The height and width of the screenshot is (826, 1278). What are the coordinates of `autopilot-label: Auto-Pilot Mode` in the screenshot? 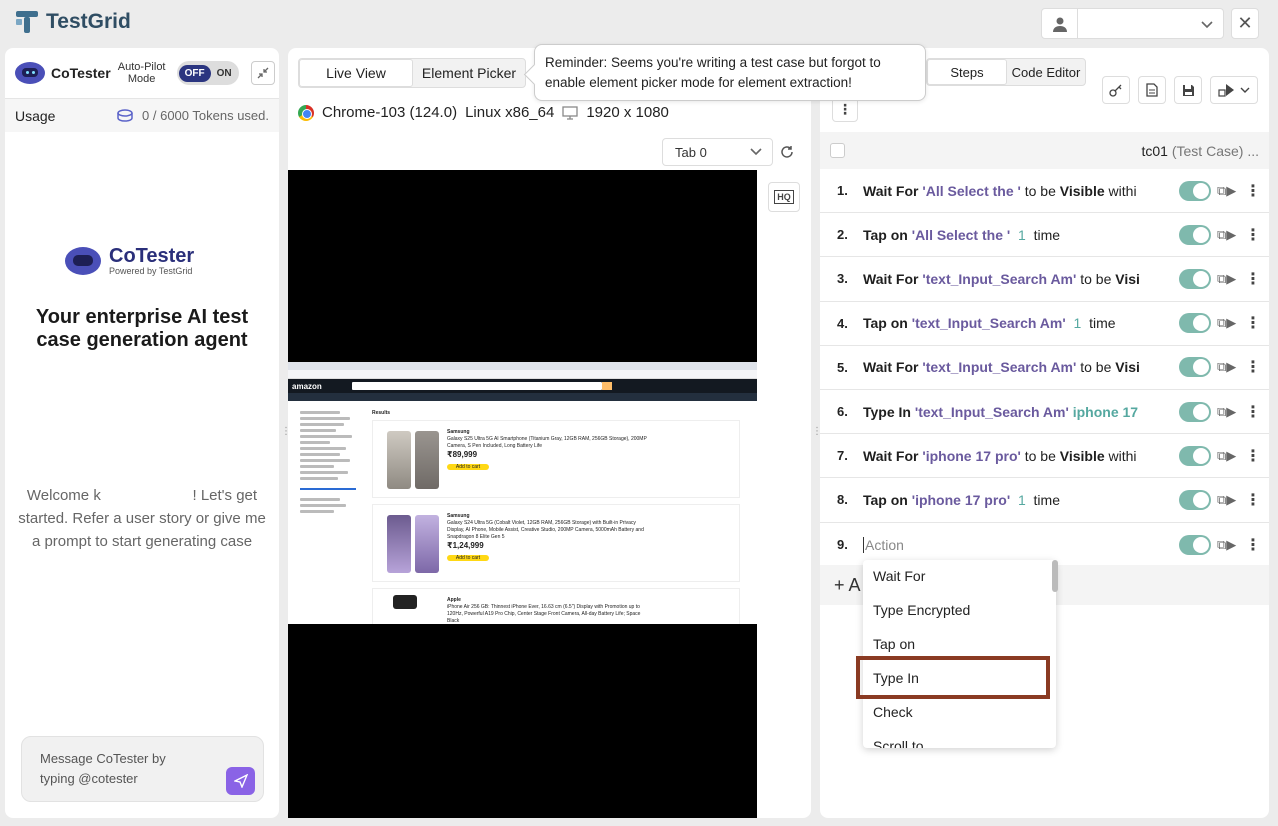 It's located at (141, 73).